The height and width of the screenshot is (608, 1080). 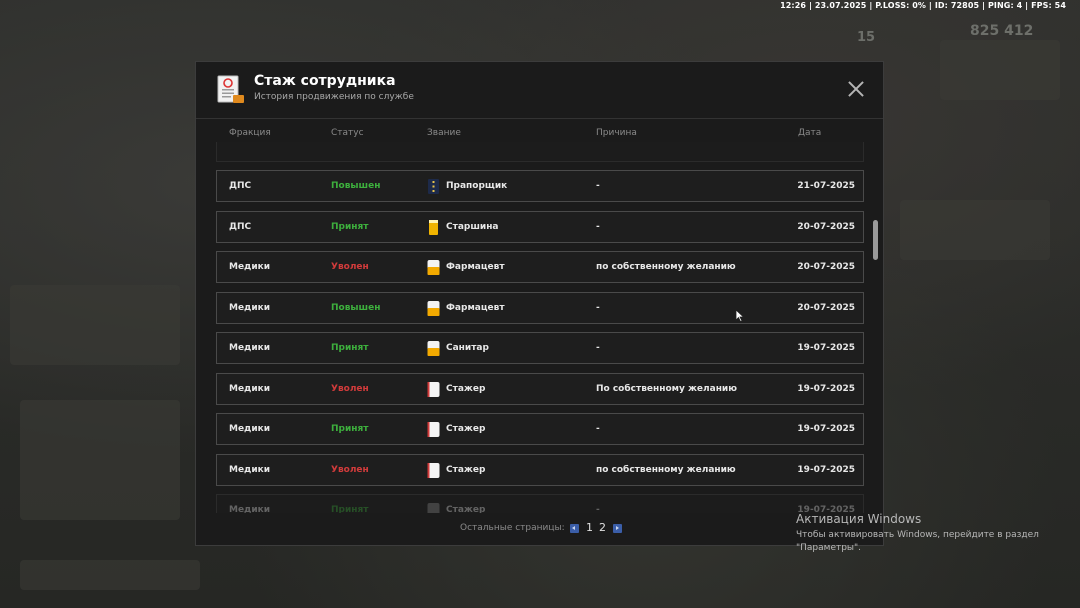 What do you see at coordinates (589, 527) in the screenshot?
I see `page-1-button: 1` at bounding box center [589, 527].